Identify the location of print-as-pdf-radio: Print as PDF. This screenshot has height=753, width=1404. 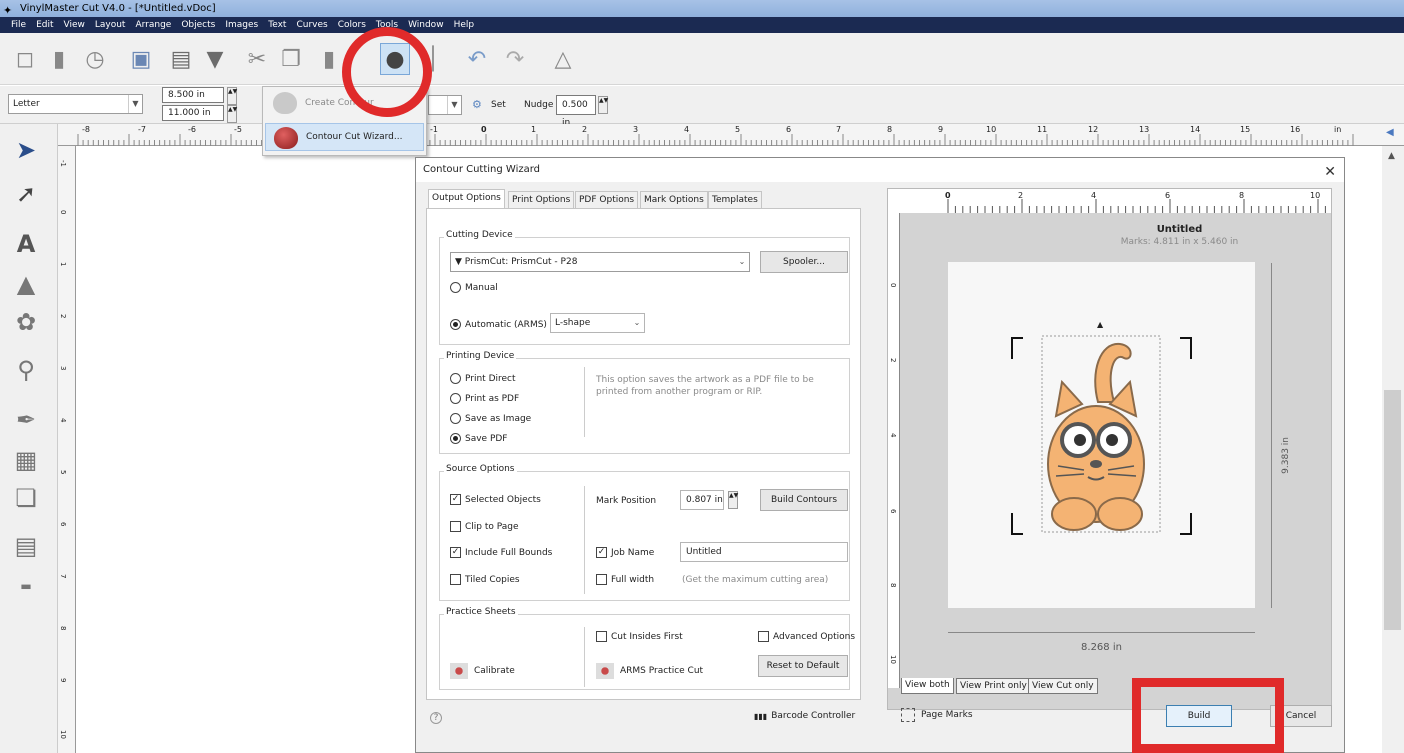
(484, 398).